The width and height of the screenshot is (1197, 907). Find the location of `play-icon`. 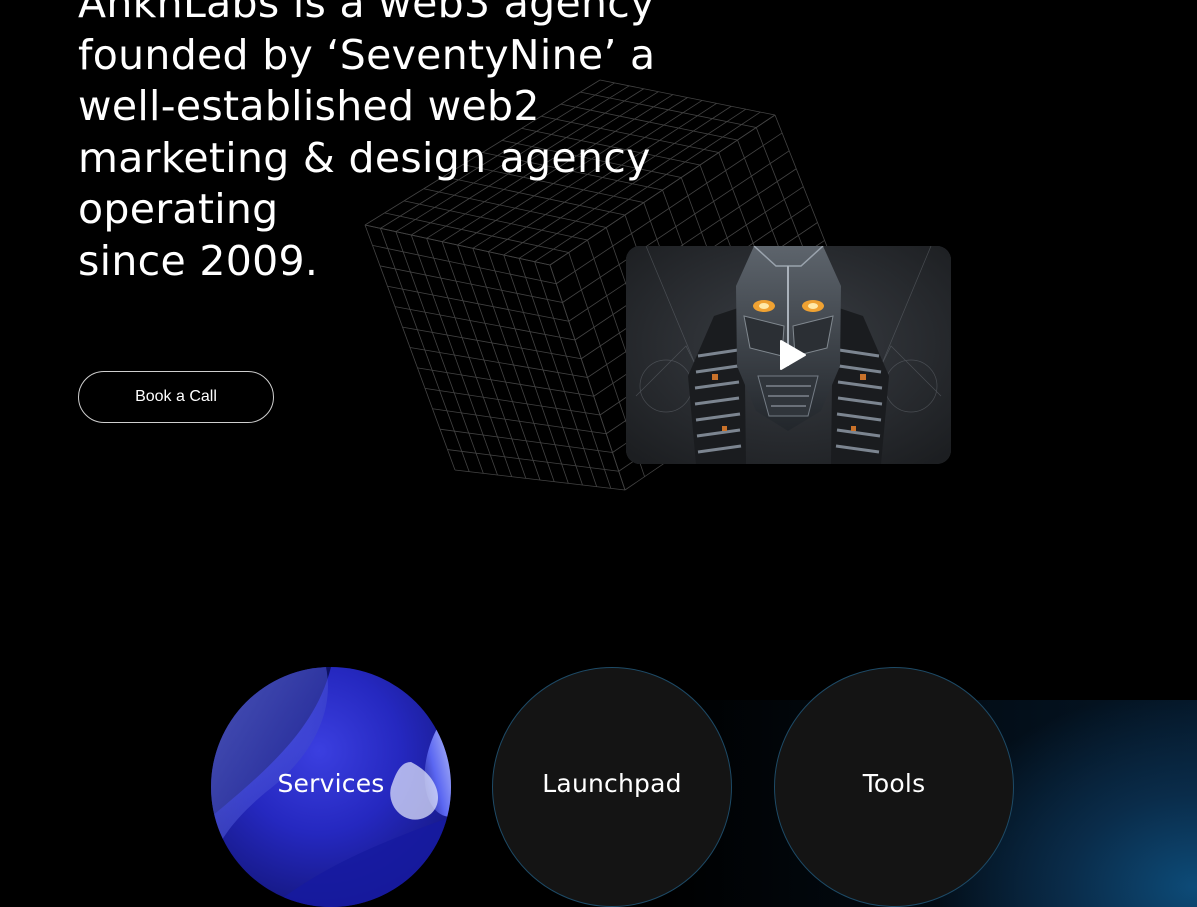

play-icon is located at coordinates (792, 355).